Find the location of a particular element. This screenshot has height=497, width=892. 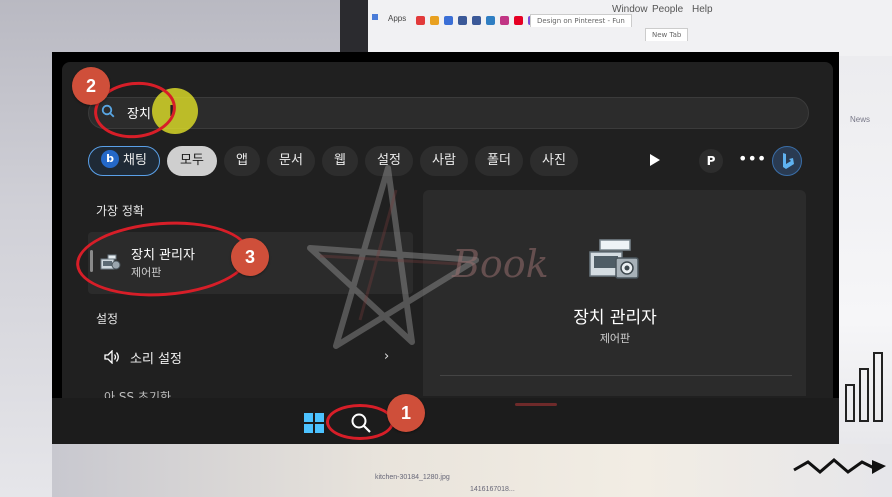

profile-button: P is located at coordinates (711, 161).